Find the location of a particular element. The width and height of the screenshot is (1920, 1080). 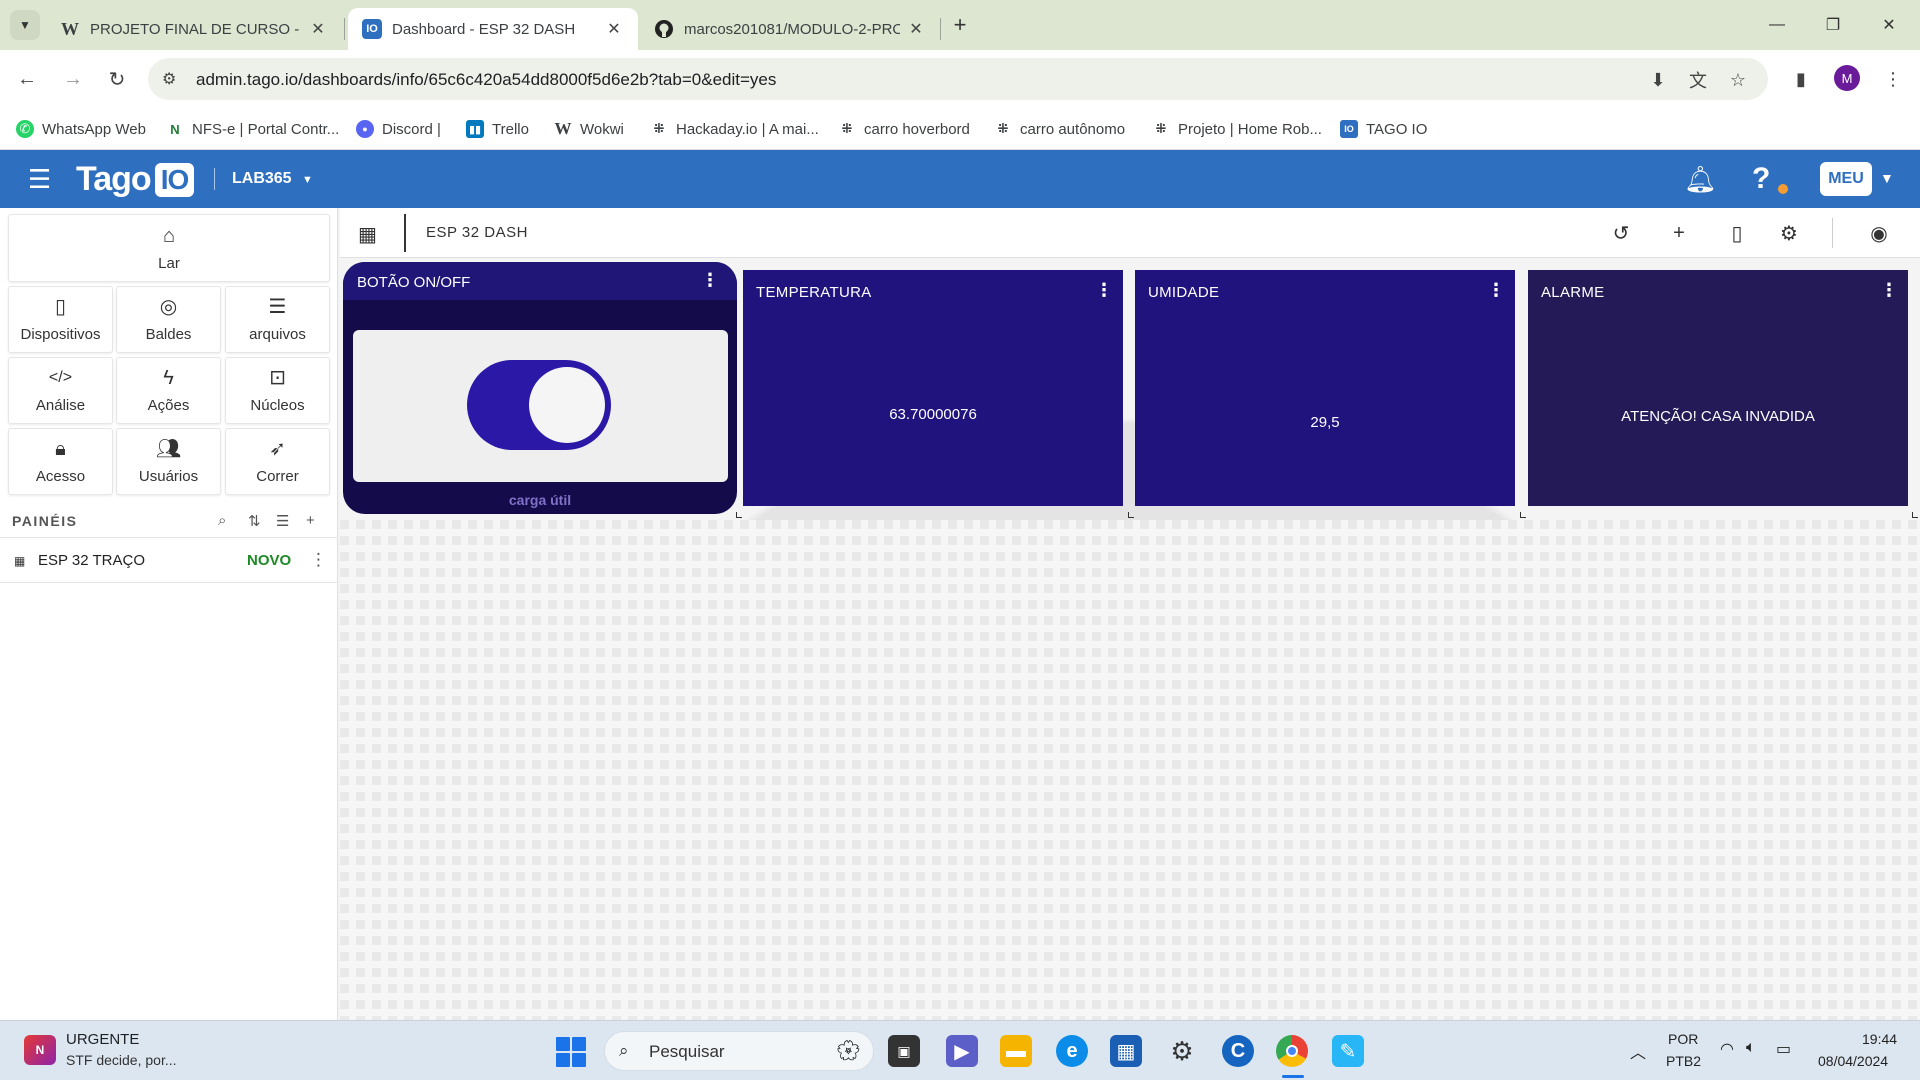

browser-tab-dashboard: IO Dashboard - ESP 32 DASH ✕ is located at coordinates (493, 29).